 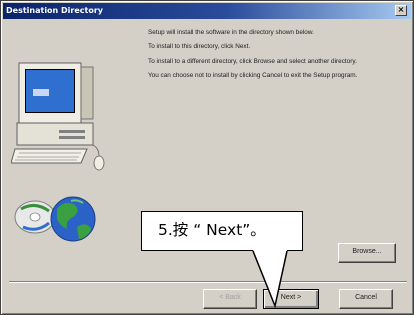 I want to click on back-button: < Back, so click(x=230, y=299).